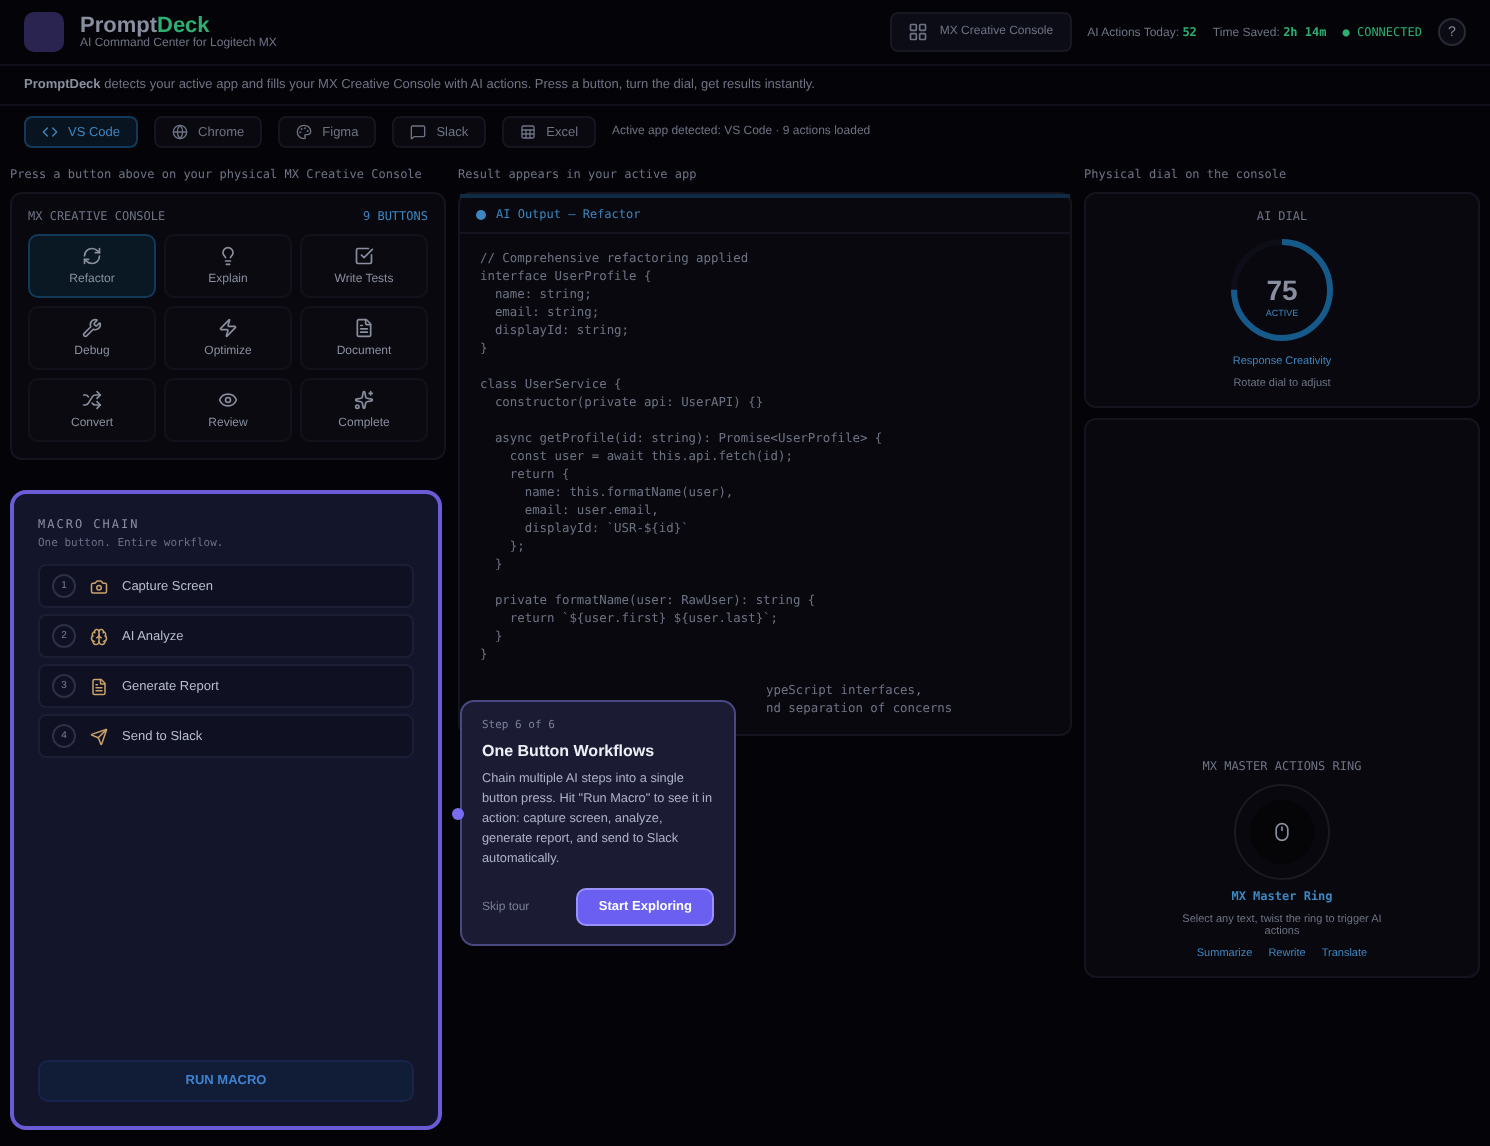 Image resolution: width=1490 pixels, height=1146 pixels. Describe the element at coordinates (180, 132) in the screenshot. I see `globe-icon` at that location.